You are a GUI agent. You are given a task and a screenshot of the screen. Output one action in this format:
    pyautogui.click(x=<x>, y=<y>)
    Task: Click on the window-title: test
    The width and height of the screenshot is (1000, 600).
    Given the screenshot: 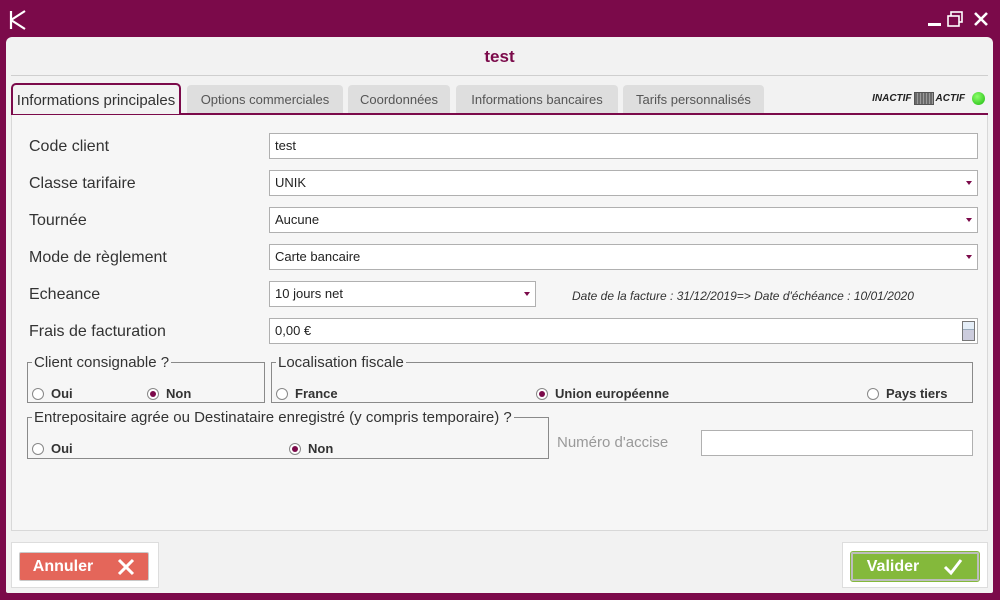 What is the action you would take?
    pyautogui.click(x=499, y=56)
    